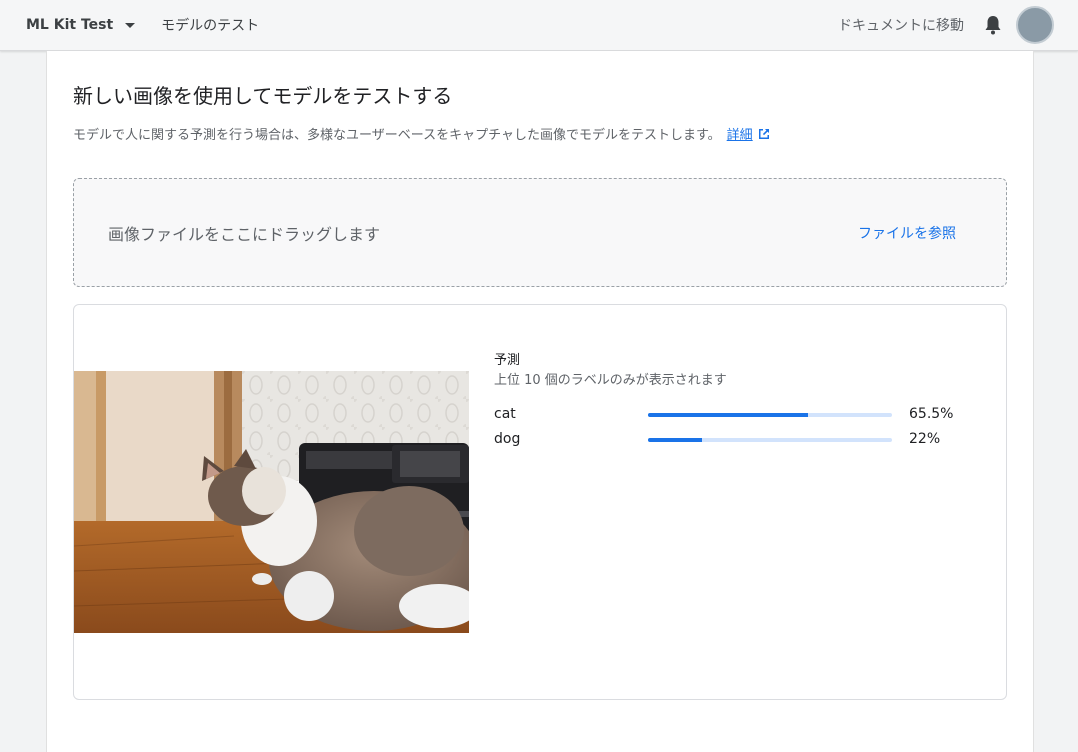 This screenshot has height=752, width=1078. I want to click on prediction-value: 65.5%, so click(931, 414).